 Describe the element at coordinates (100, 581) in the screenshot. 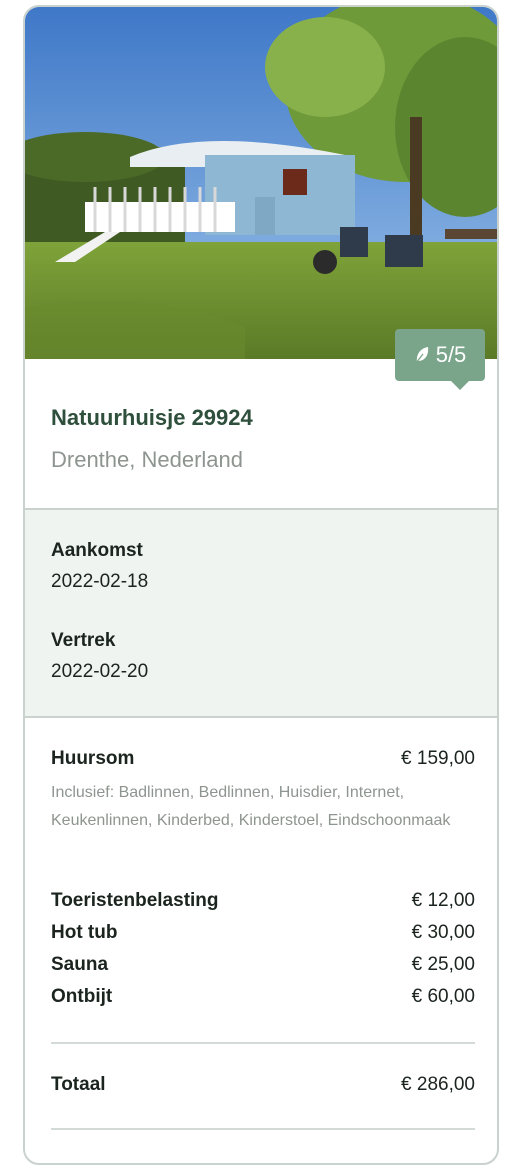

I see `arrival-date: 2022-02-18` at that location.